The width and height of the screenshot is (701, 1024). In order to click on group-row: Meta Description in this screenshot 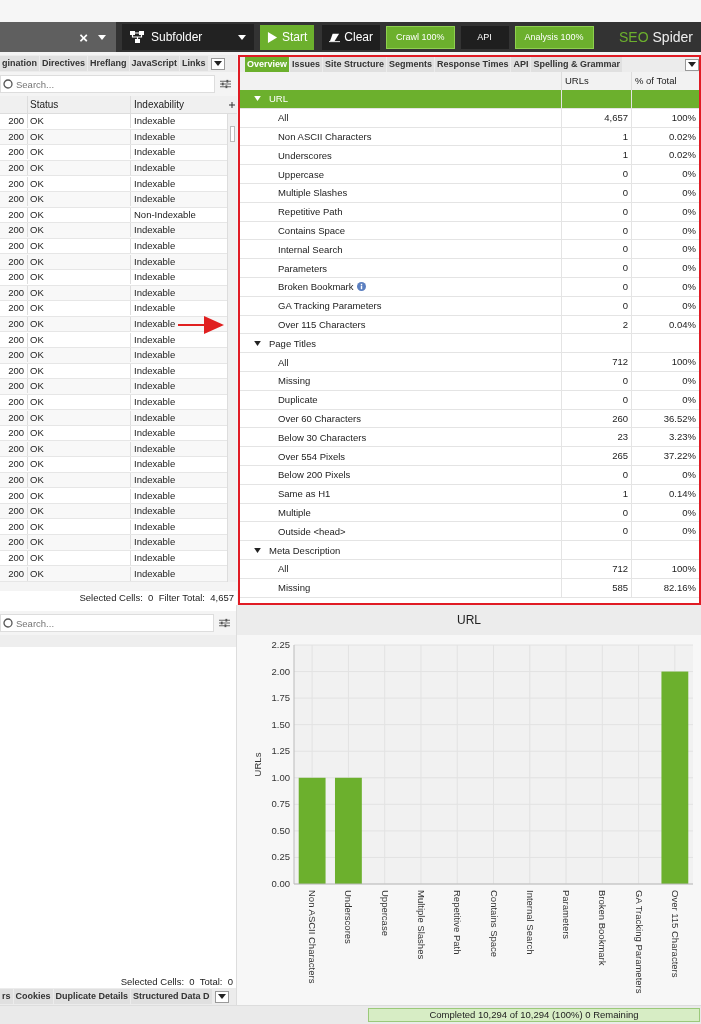, I will do `click(469, 550)`.